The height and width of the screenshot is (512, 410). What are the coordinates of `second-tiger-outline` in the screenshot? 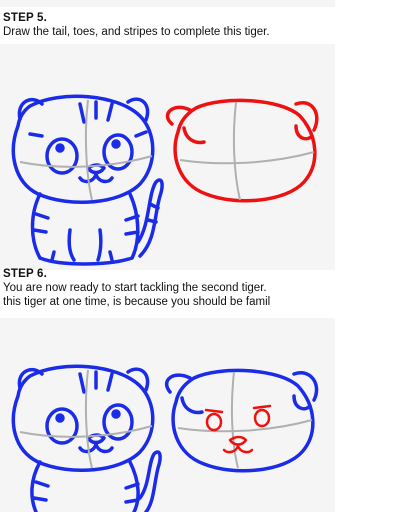 It's located at (241, 420).